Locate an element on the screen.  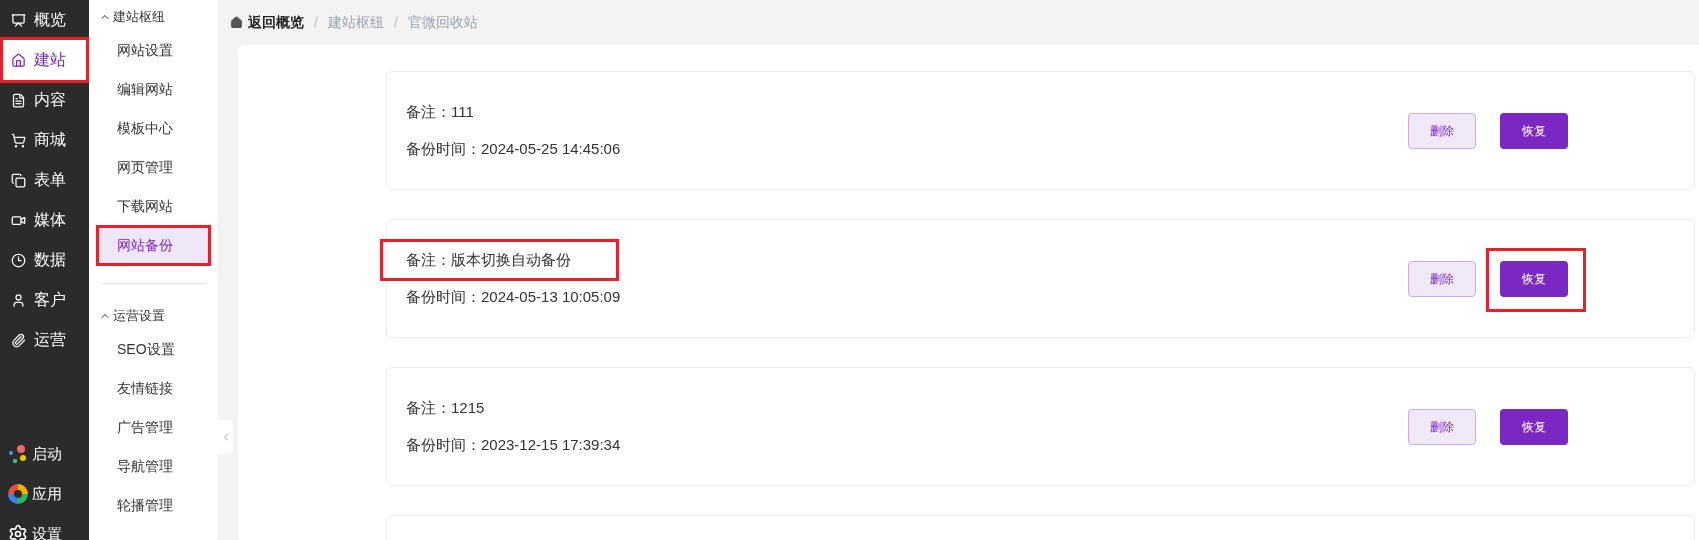
nav-item: 运营 is located at coordinates (44, 340).